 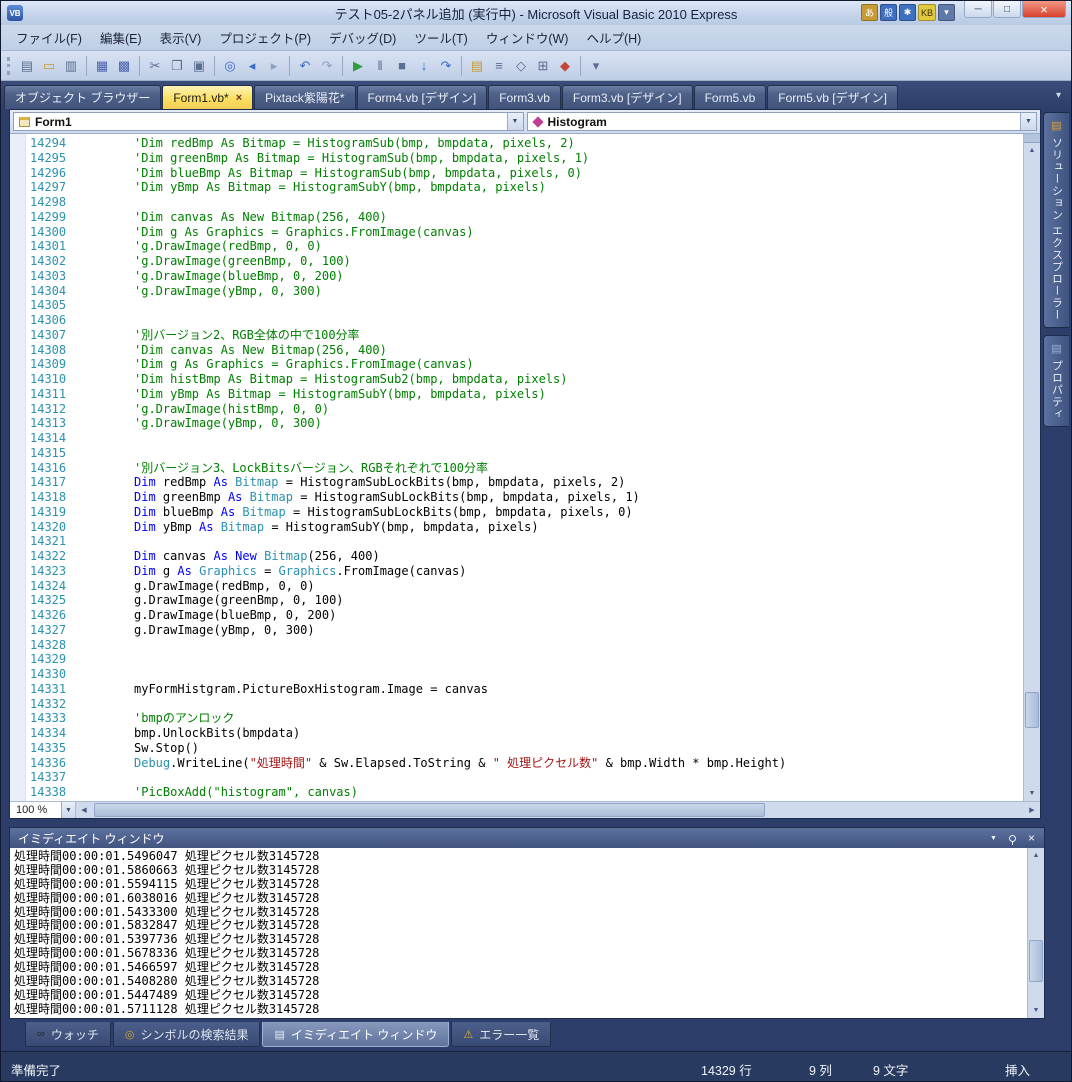 I want to click on code-line: Sw.Stop(), so click(x=578, y=748).